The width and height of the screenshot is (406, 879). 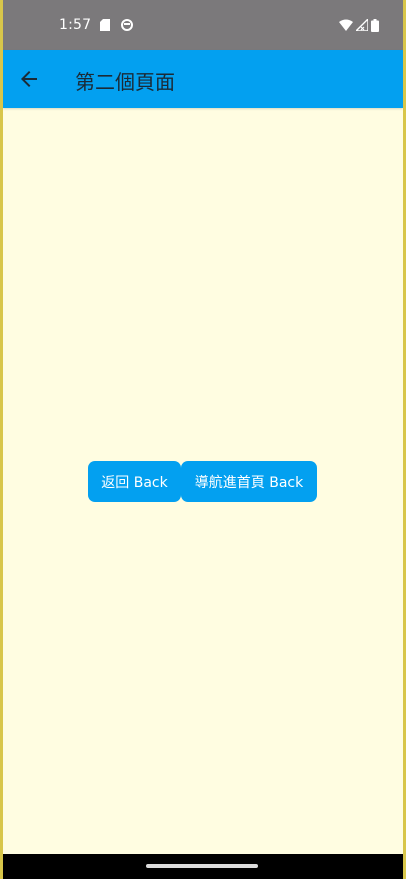 I want to click on status-icons, so click(x=359, y=25).